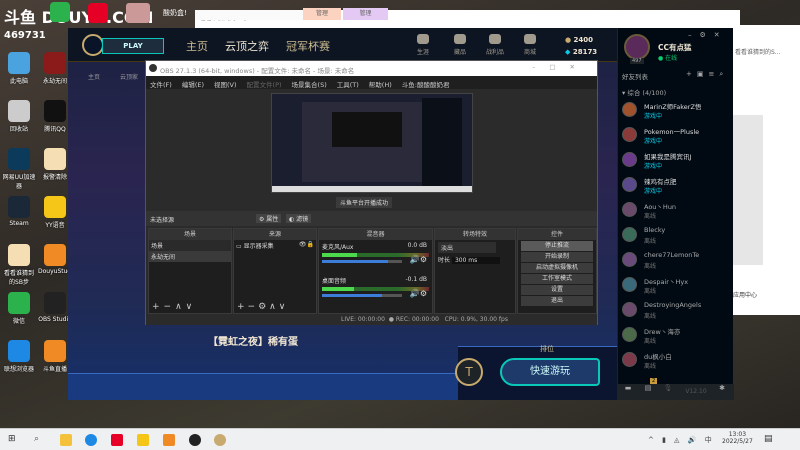  I want to click on menu-item: 编辑(E), so click(193, 84).